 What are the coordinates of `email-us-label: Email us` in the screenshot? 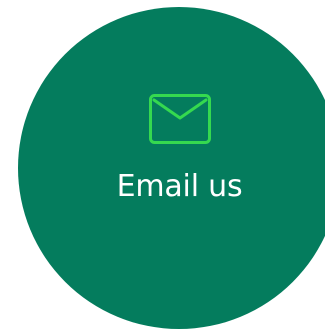 It's located at (179, 186).